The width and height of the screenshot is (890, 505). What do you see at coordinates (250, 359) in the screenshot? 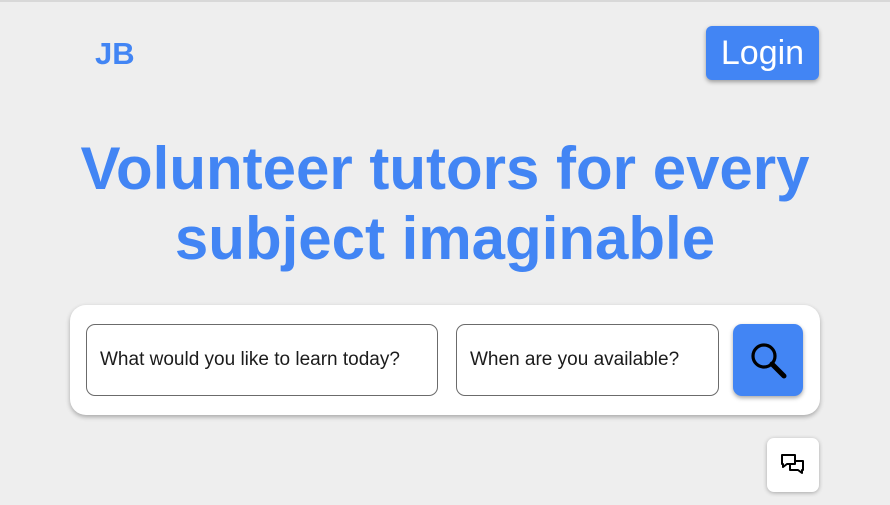
I see `subject-placeholder: What would you like to learn today?` at bounding box center [250, 359].